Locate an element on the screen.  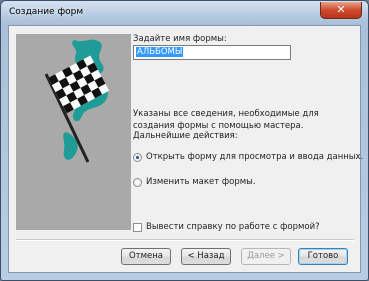
form-name-input: АЛЬБОМЫ is located at coordinates (212, 52).